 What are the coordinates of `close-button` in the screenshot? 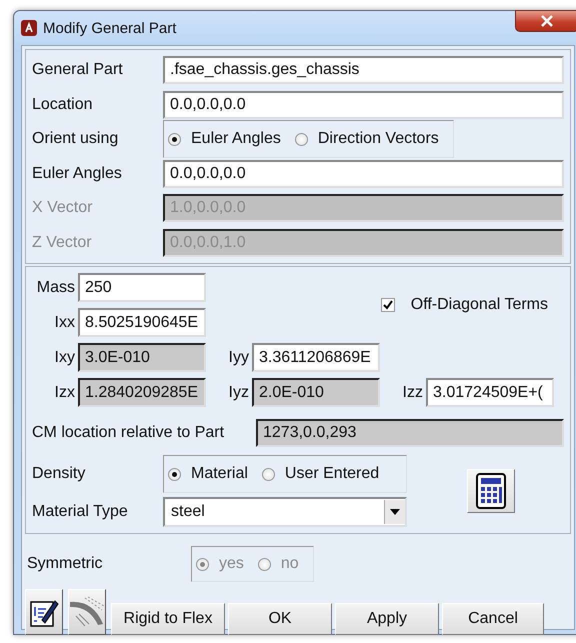 It's located at (545, 21).